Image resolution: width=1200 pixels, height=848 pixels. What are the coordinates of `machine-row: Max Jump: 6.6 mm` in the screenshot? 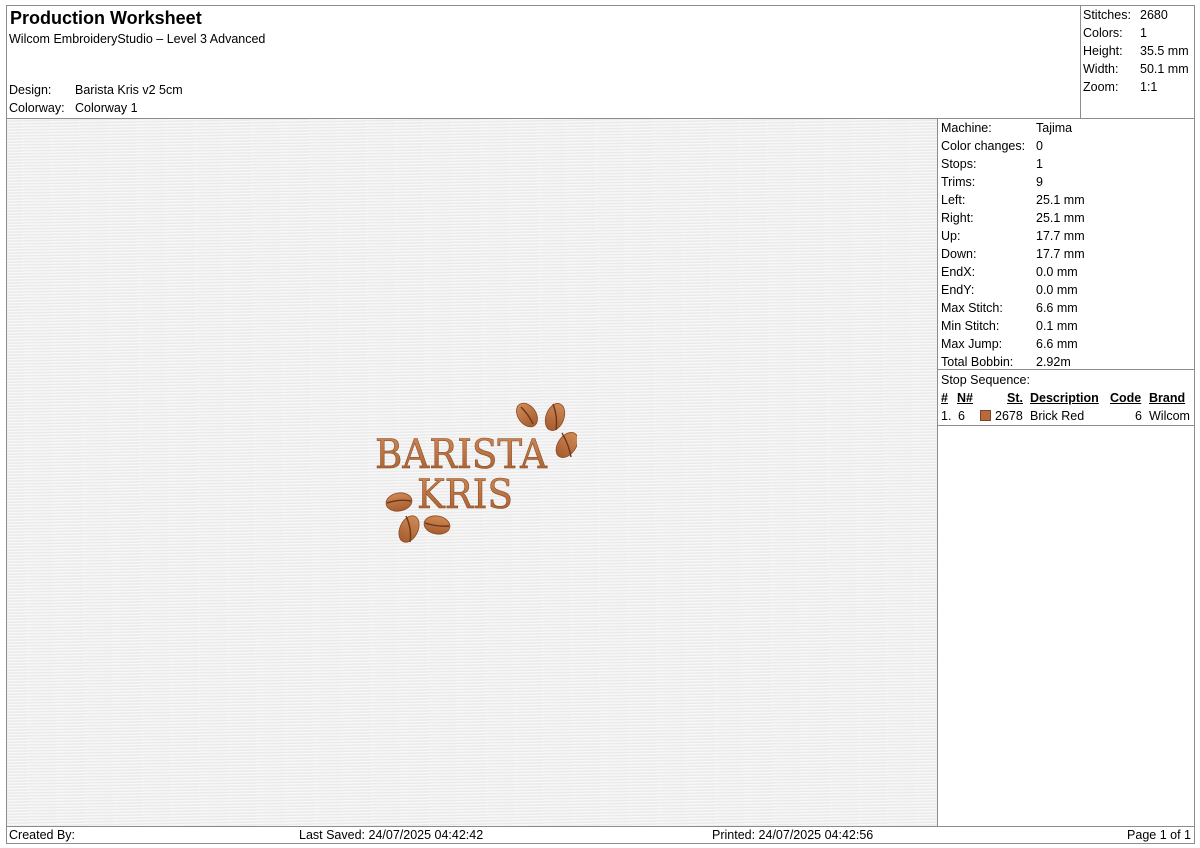 It's located at (1009, 344).